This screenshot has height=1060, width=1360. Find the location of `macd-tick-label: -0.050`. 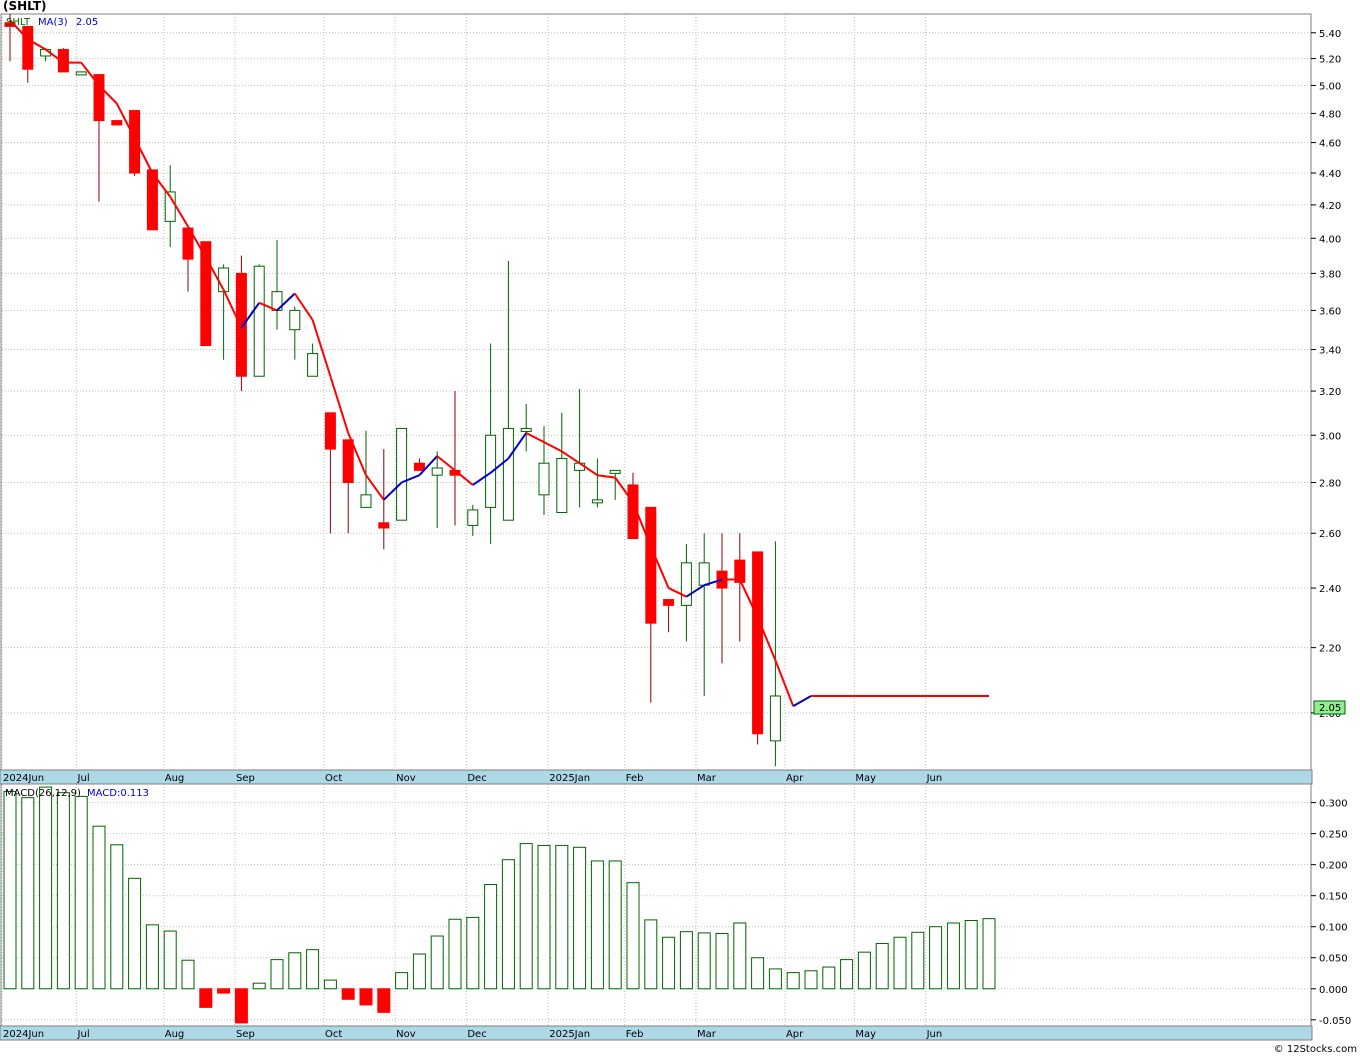

macd-tick-label: -0.050 is located at coordinates (1335, 1021).